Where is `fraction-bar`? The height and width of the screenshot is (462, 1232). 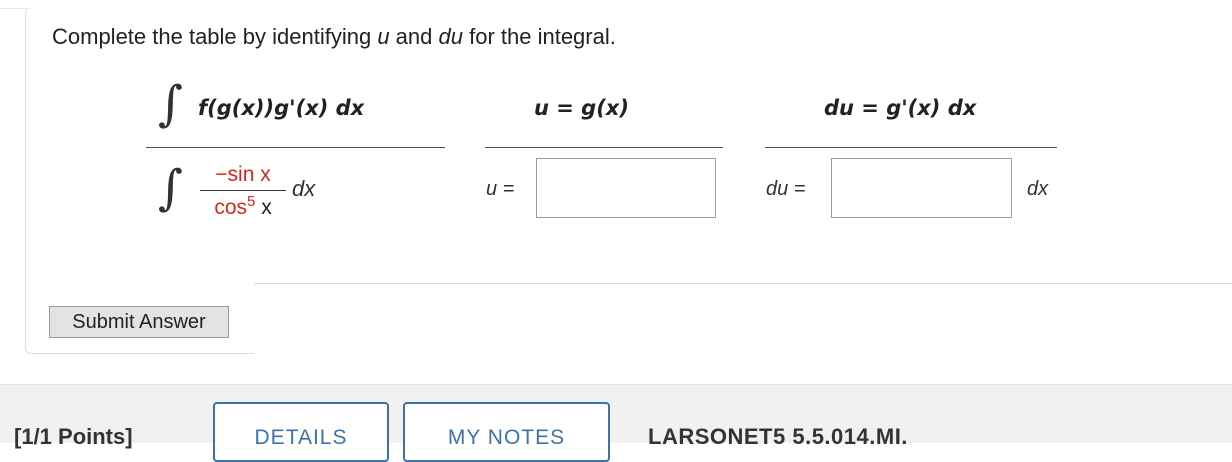 fraction-bar is located at coordinates (243, 190).